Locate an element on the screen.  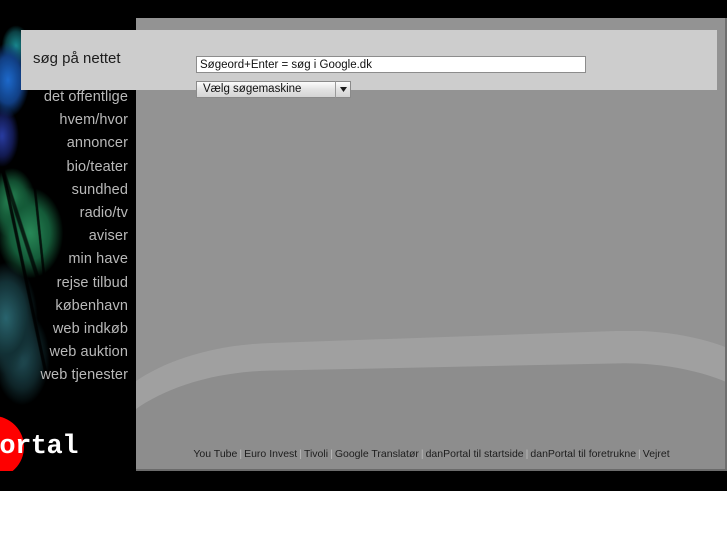
logo-wordmark: nPortal is located at coordinates (39, 447).